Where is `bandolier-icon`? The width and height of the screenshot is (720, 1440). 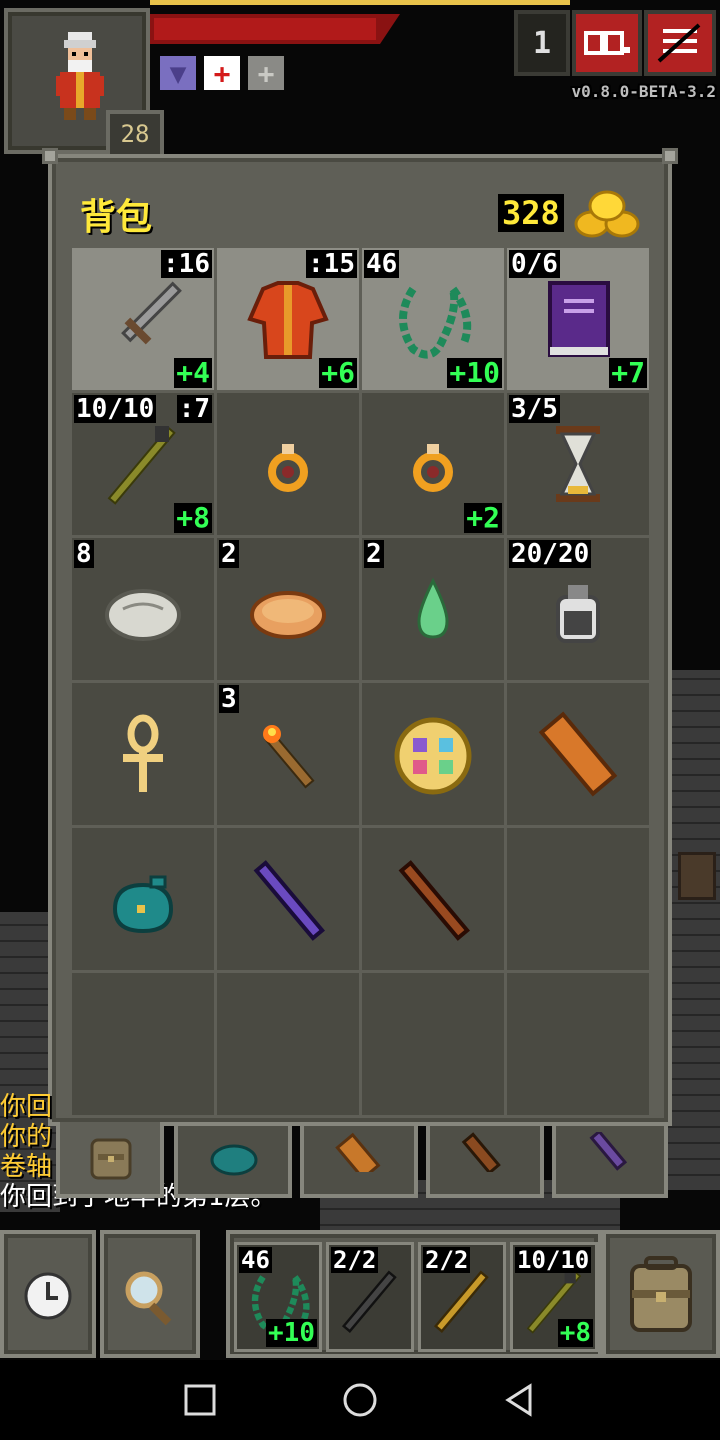 bandolier-icon is located at coordinates (608, 1151).